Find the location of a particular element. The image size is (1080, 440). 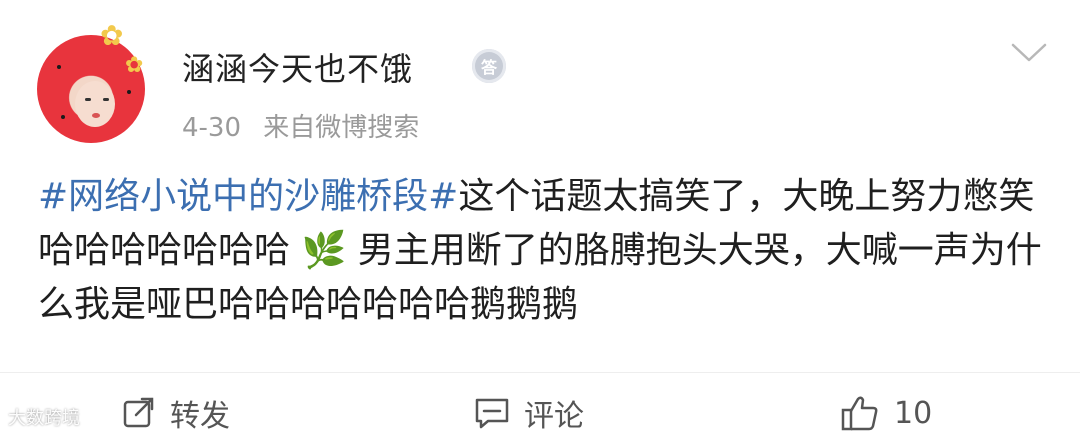

username: 涵涵今天也不饿 is located at coordinates (297, 67).